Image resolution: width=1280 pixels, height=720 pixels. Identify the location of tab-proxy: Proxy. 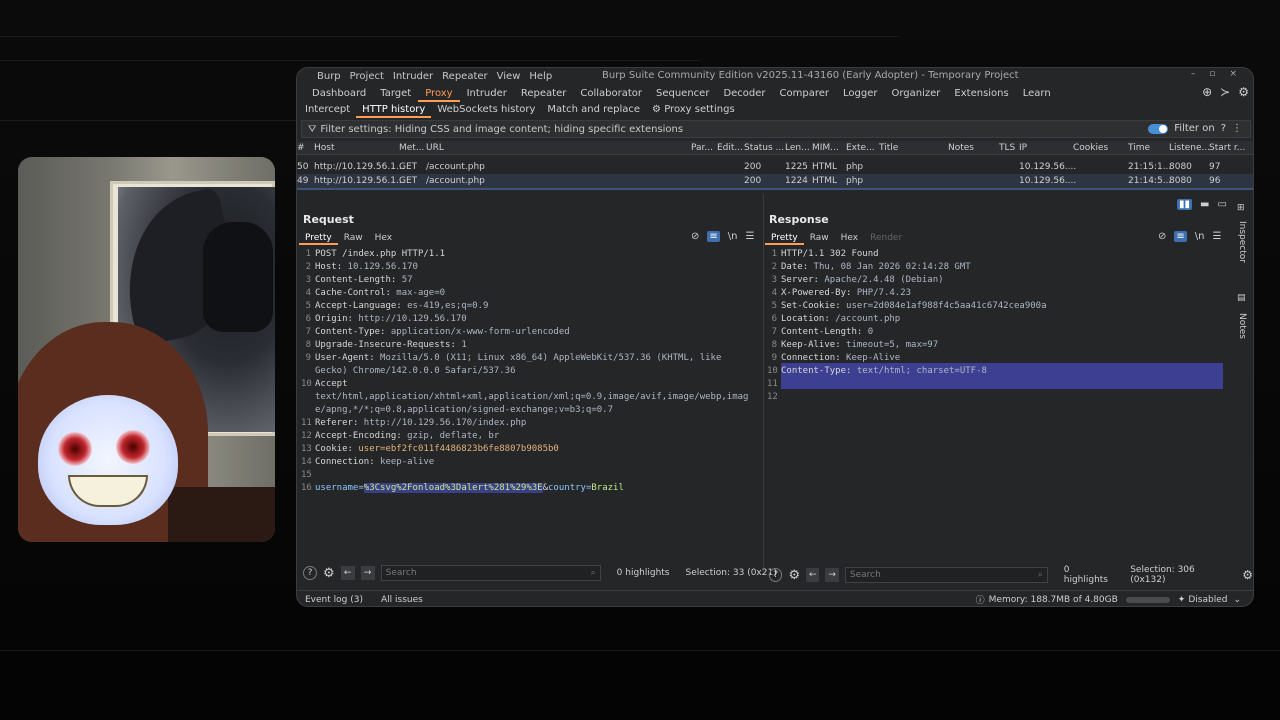
(439, 93).